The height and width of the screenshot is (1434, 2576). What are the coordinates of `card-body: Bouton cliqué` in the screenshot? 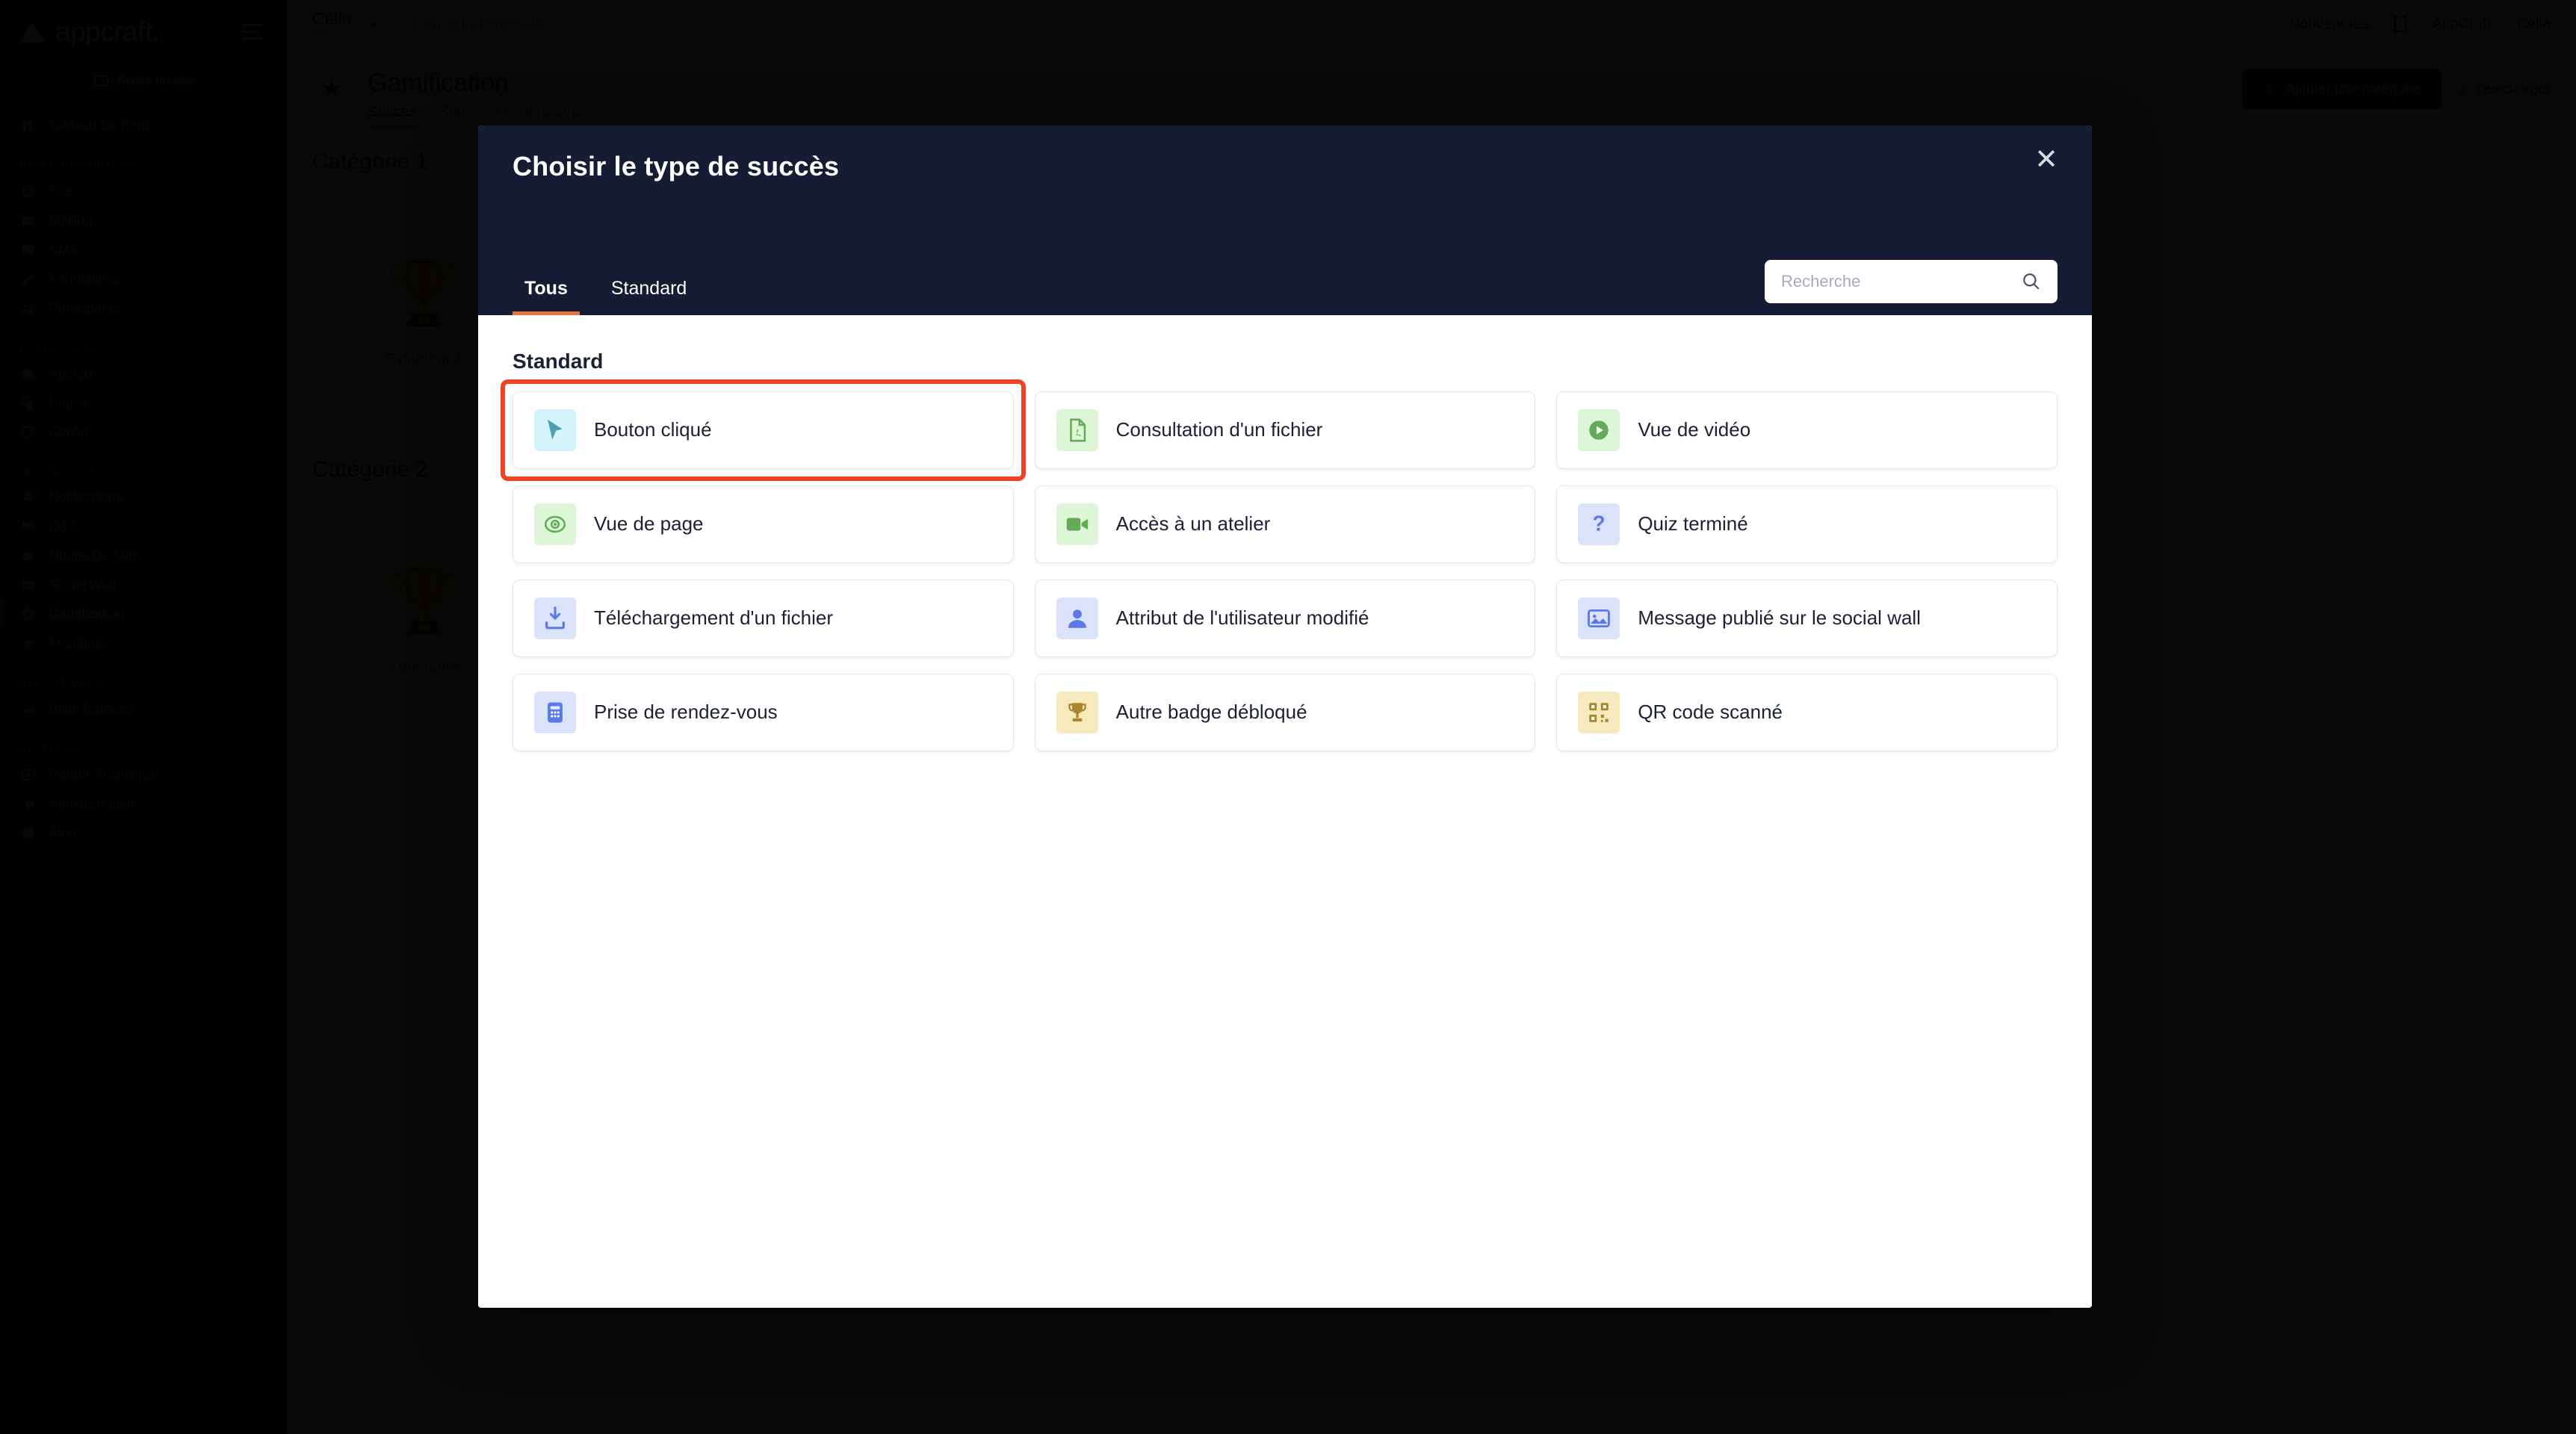 It's located at (763, 430).